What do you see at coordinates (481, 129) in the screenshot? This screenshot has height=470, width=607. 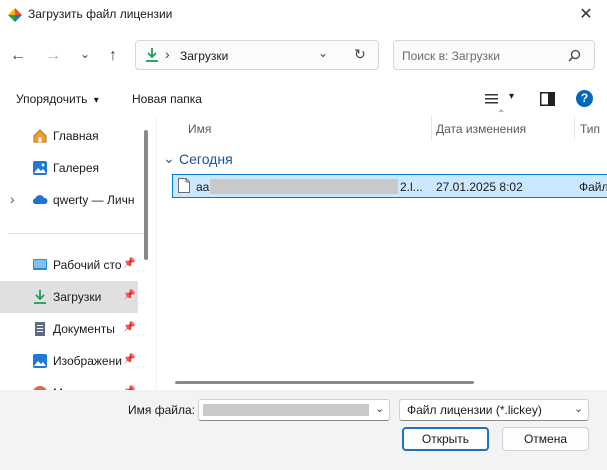 I see `column-header-date: Дата изменения` at bounding box center [481, 129].